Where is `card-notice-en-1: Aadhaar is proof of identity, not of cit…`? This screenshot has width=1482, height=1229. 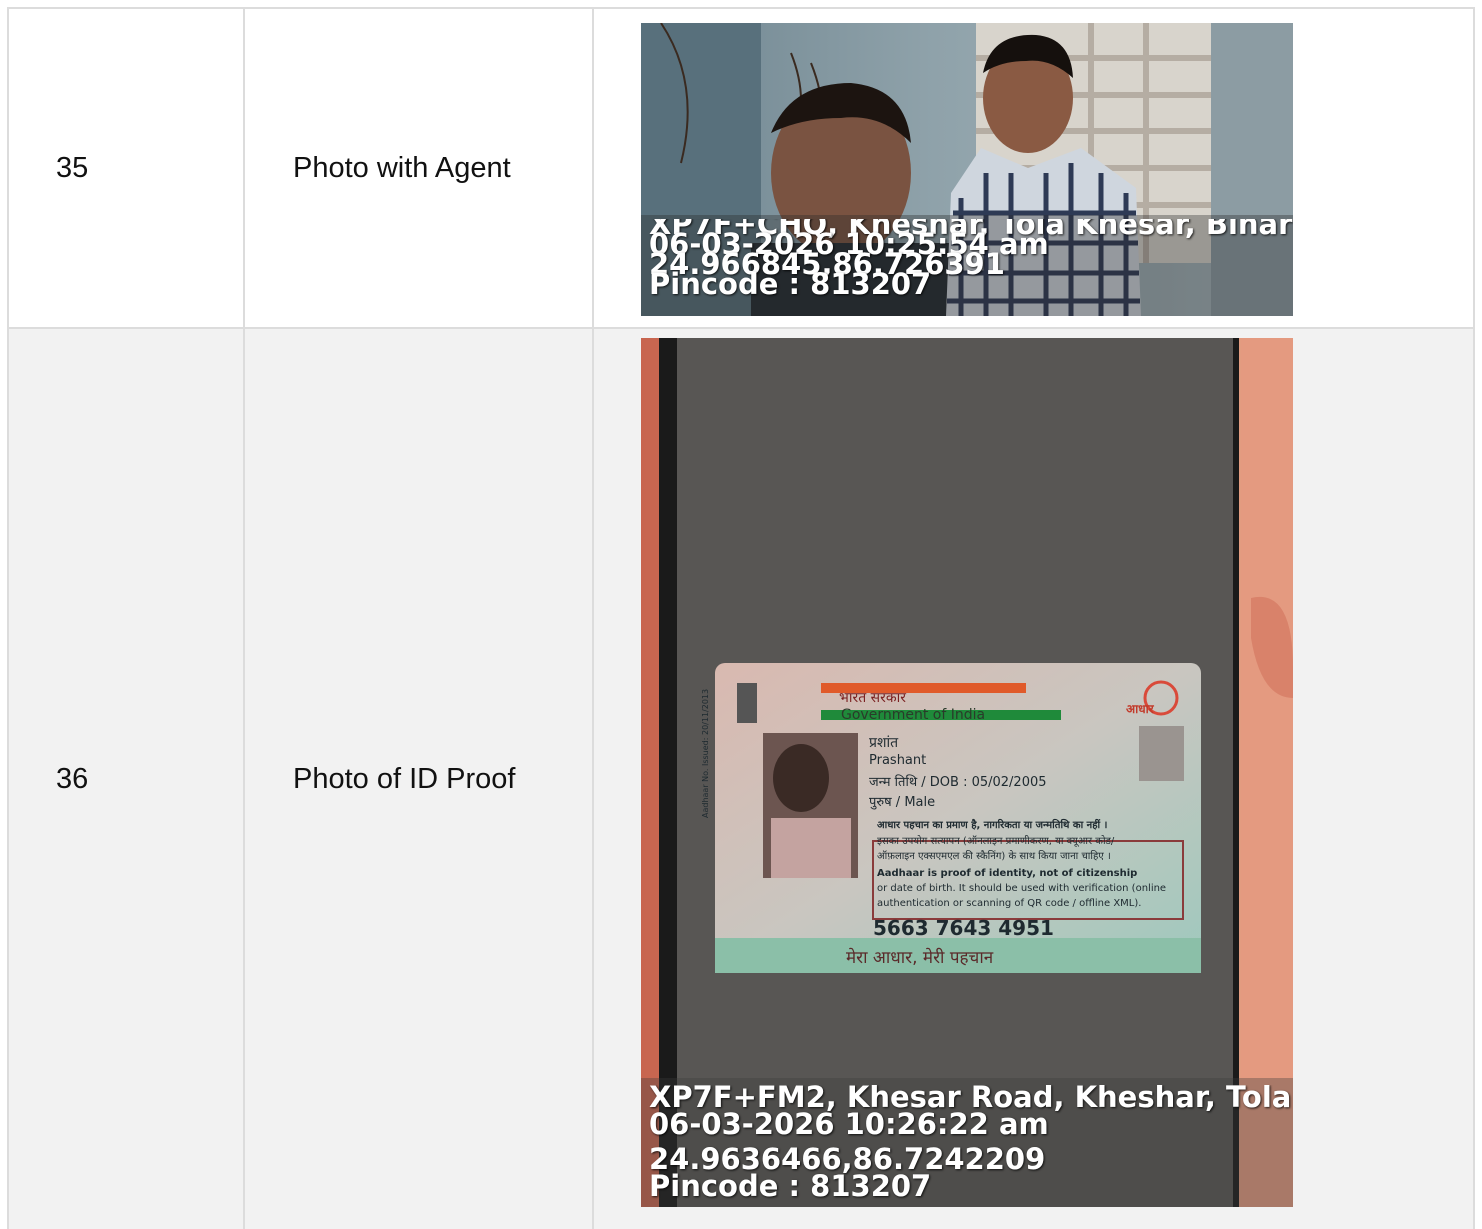
card-notice-en-1: Aadhaar is proof of identity, not of cit… is located at coordinates (1007, 873).